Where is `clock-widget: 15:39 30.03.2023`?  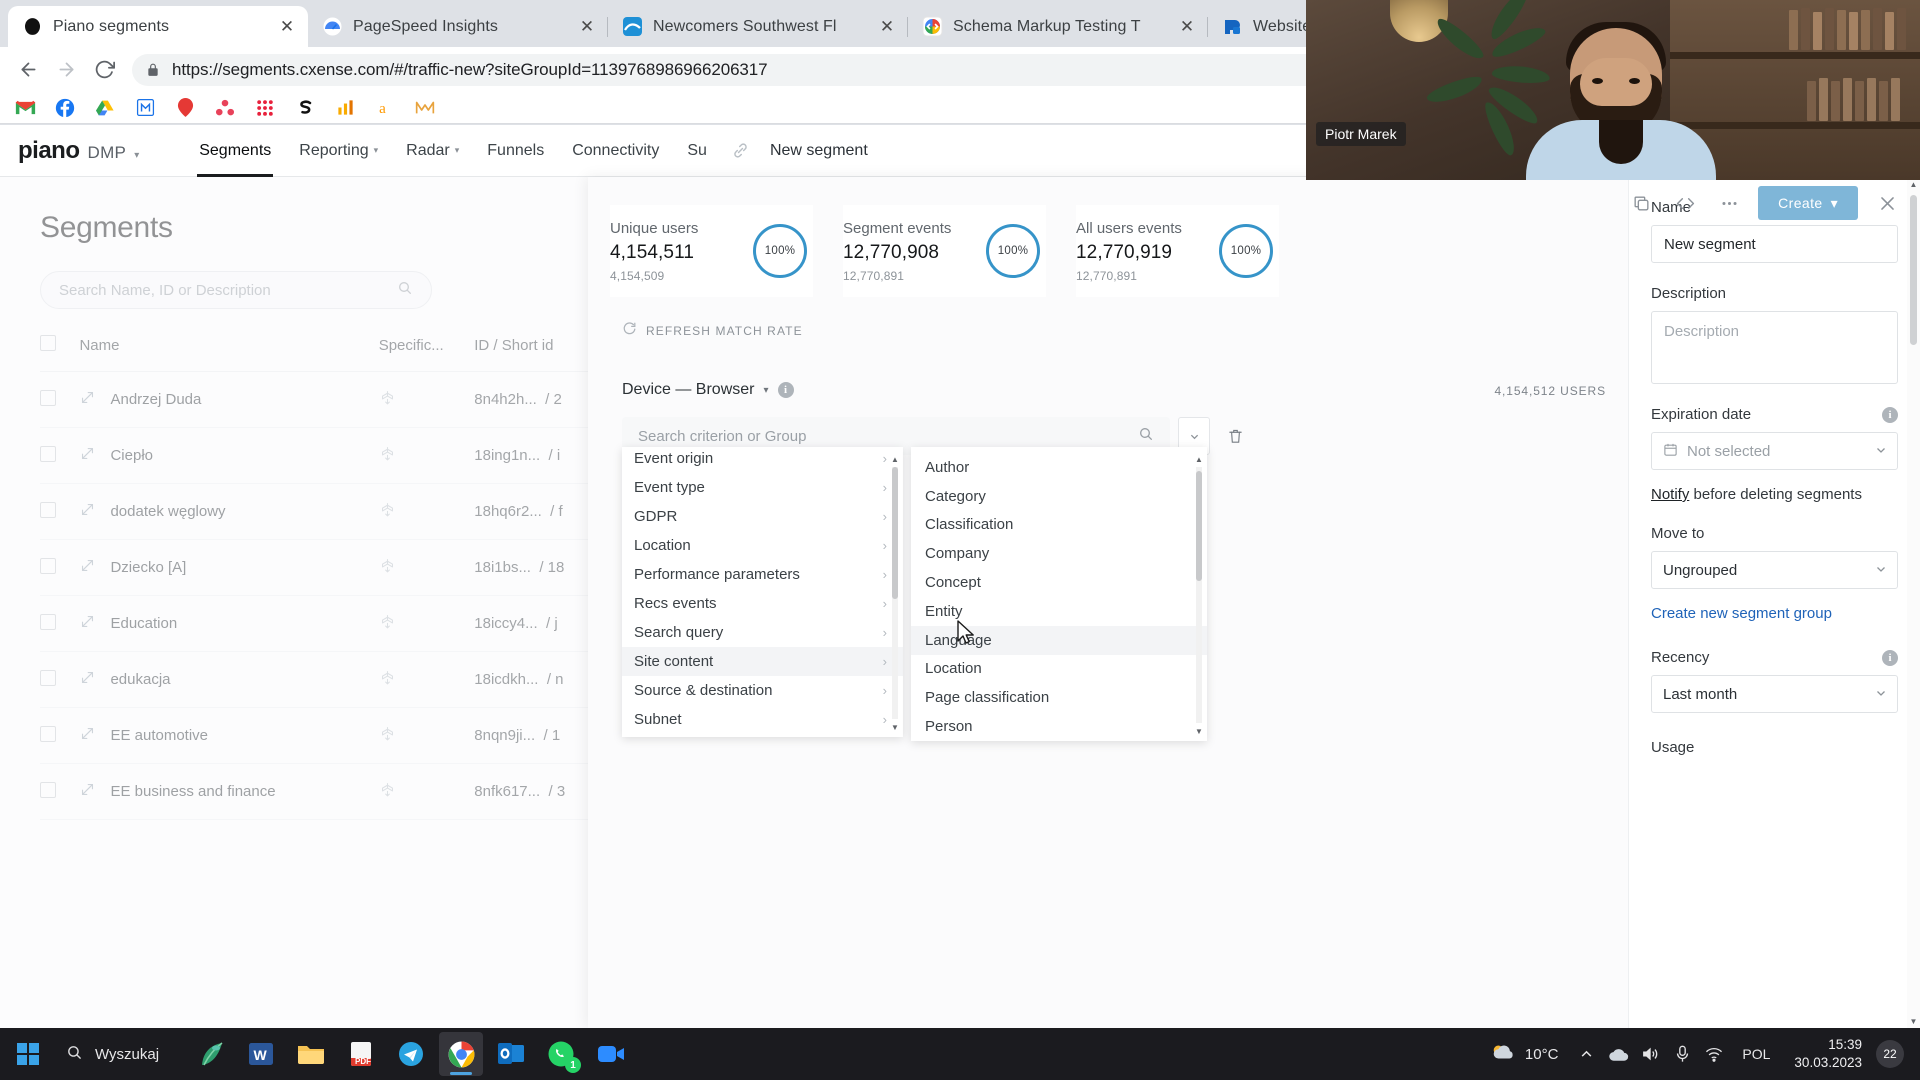
clock-widget: 15:39 30.03.2023 is located at coordinates (1828, 1054).